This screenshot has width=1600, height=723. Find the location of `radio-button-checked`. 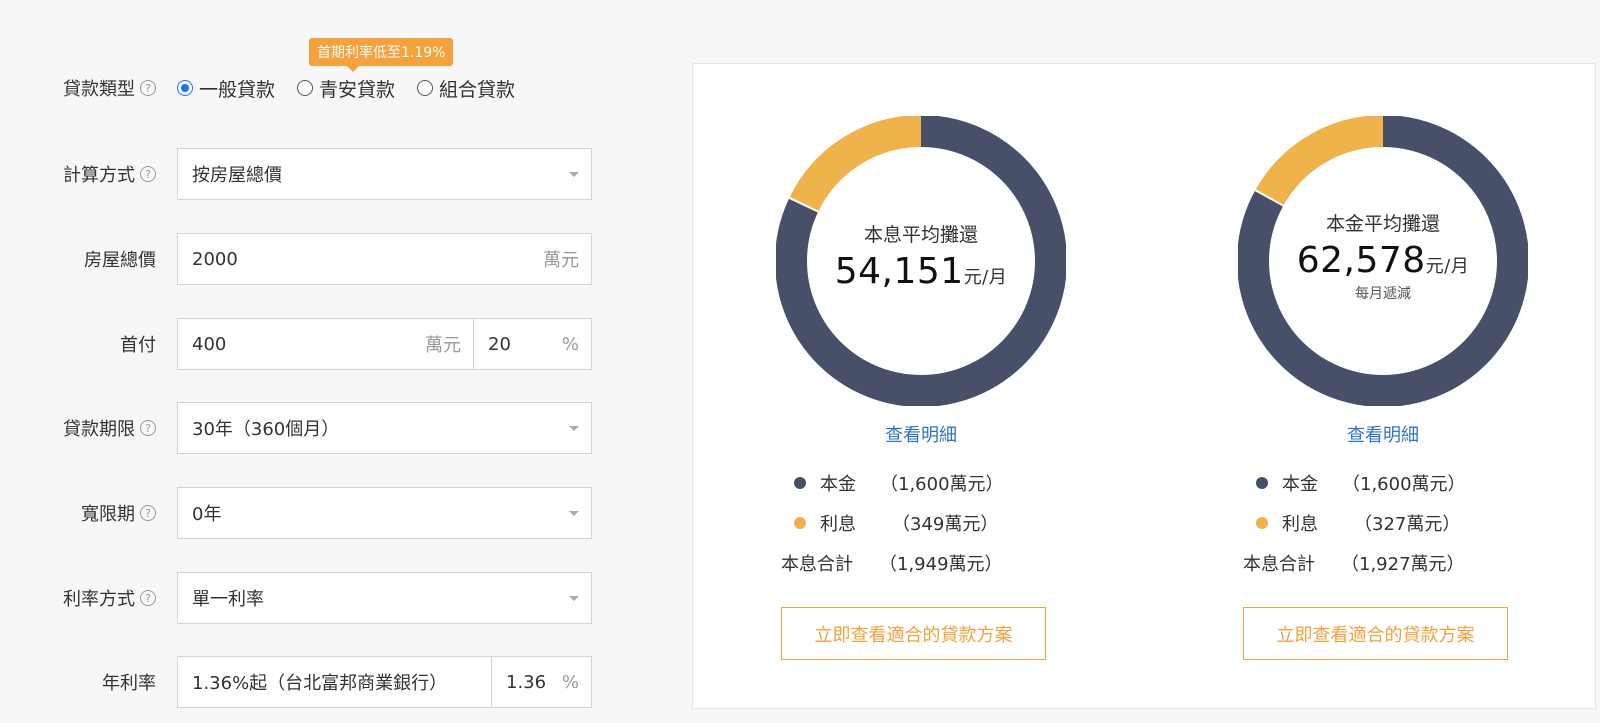

radio-button-checked is located at coordinates (185, 88).